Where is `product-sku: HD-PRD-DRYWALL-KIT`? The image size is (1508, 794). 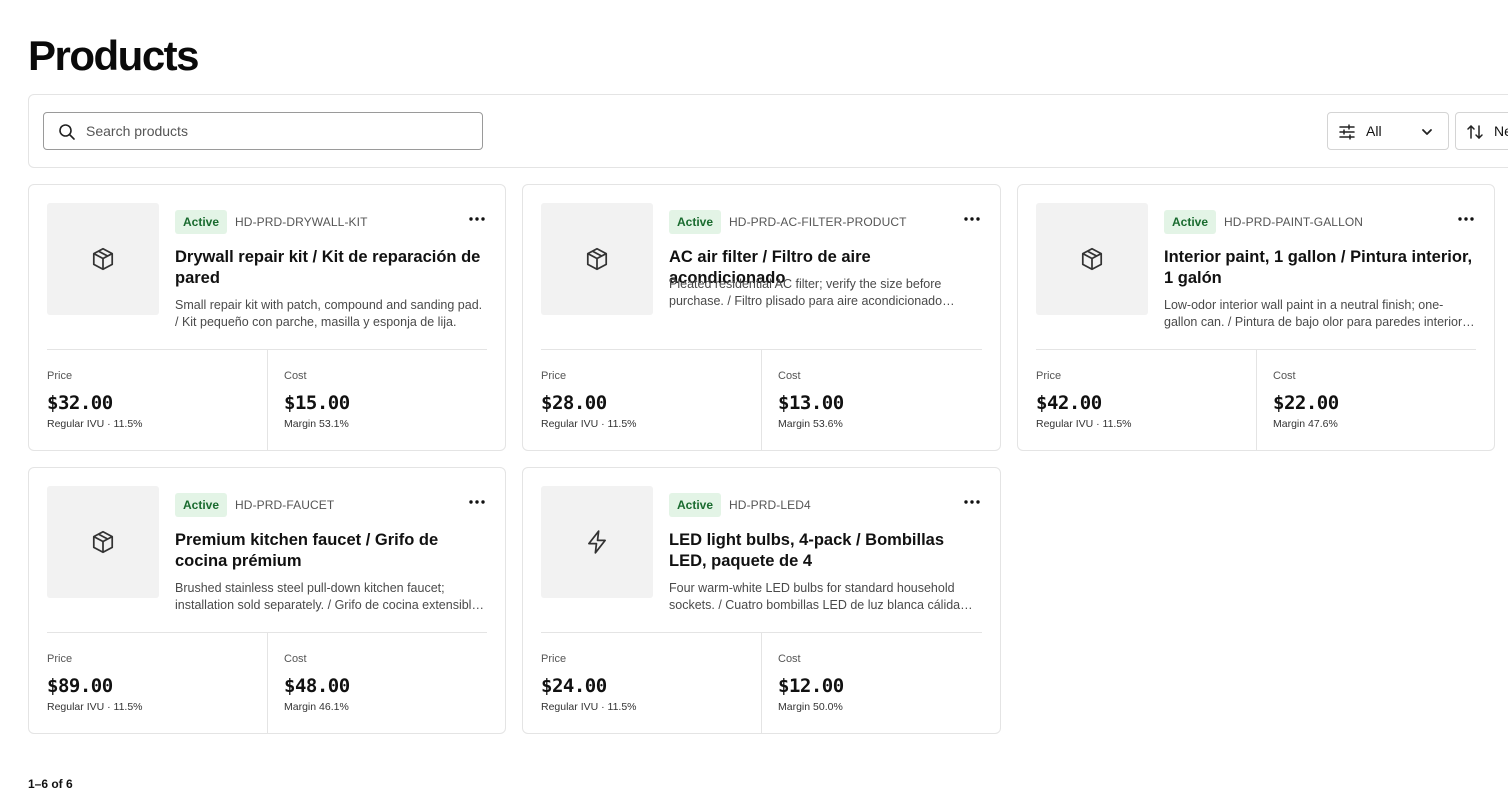 product-sku: HD-PRD-DRYWALL-KIT is located at coordinates (301, 222).